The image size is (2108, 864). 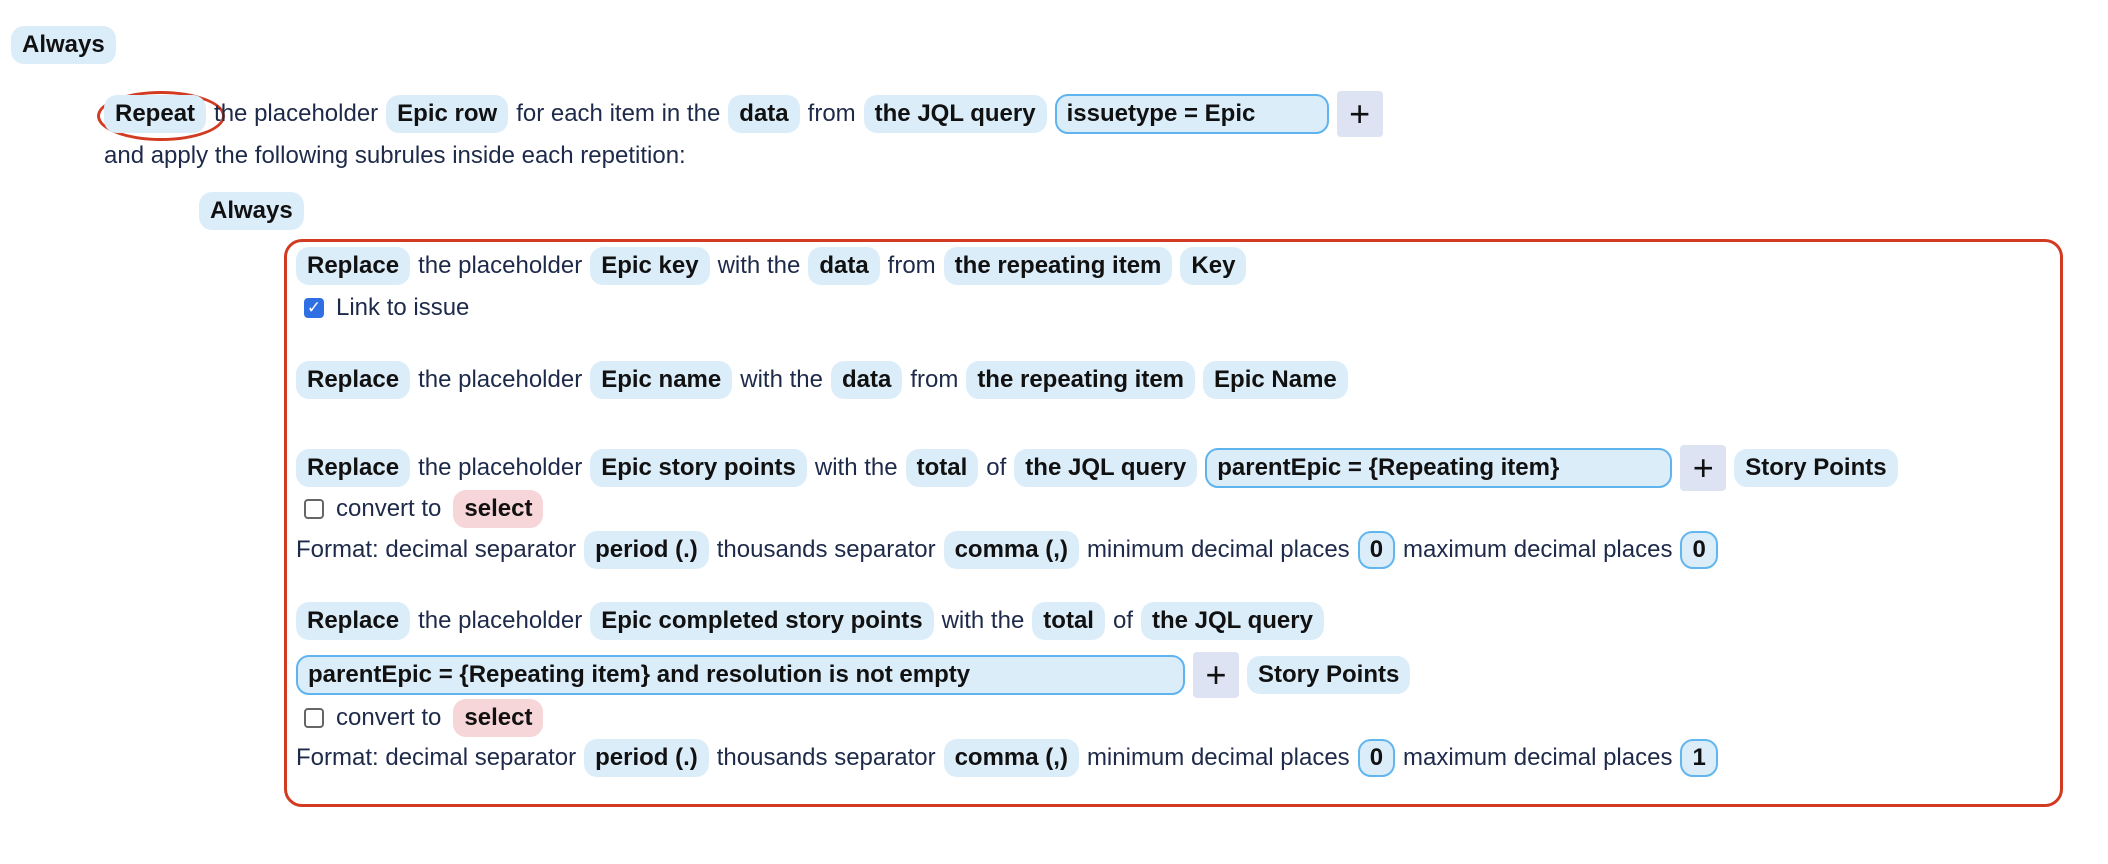 I want to click on condition-always-nested: Always, so click(x=251, y=211).